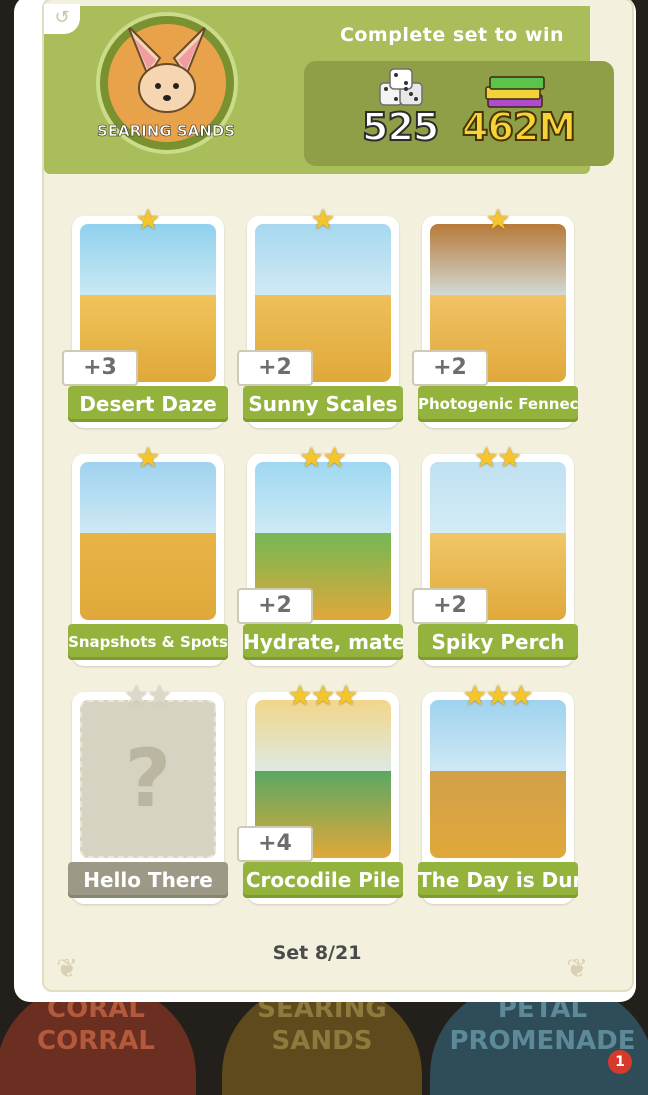  Describe the element at coordinates (148, 404) in the screenshot. I see `card-name: Desert Daze` at that location.